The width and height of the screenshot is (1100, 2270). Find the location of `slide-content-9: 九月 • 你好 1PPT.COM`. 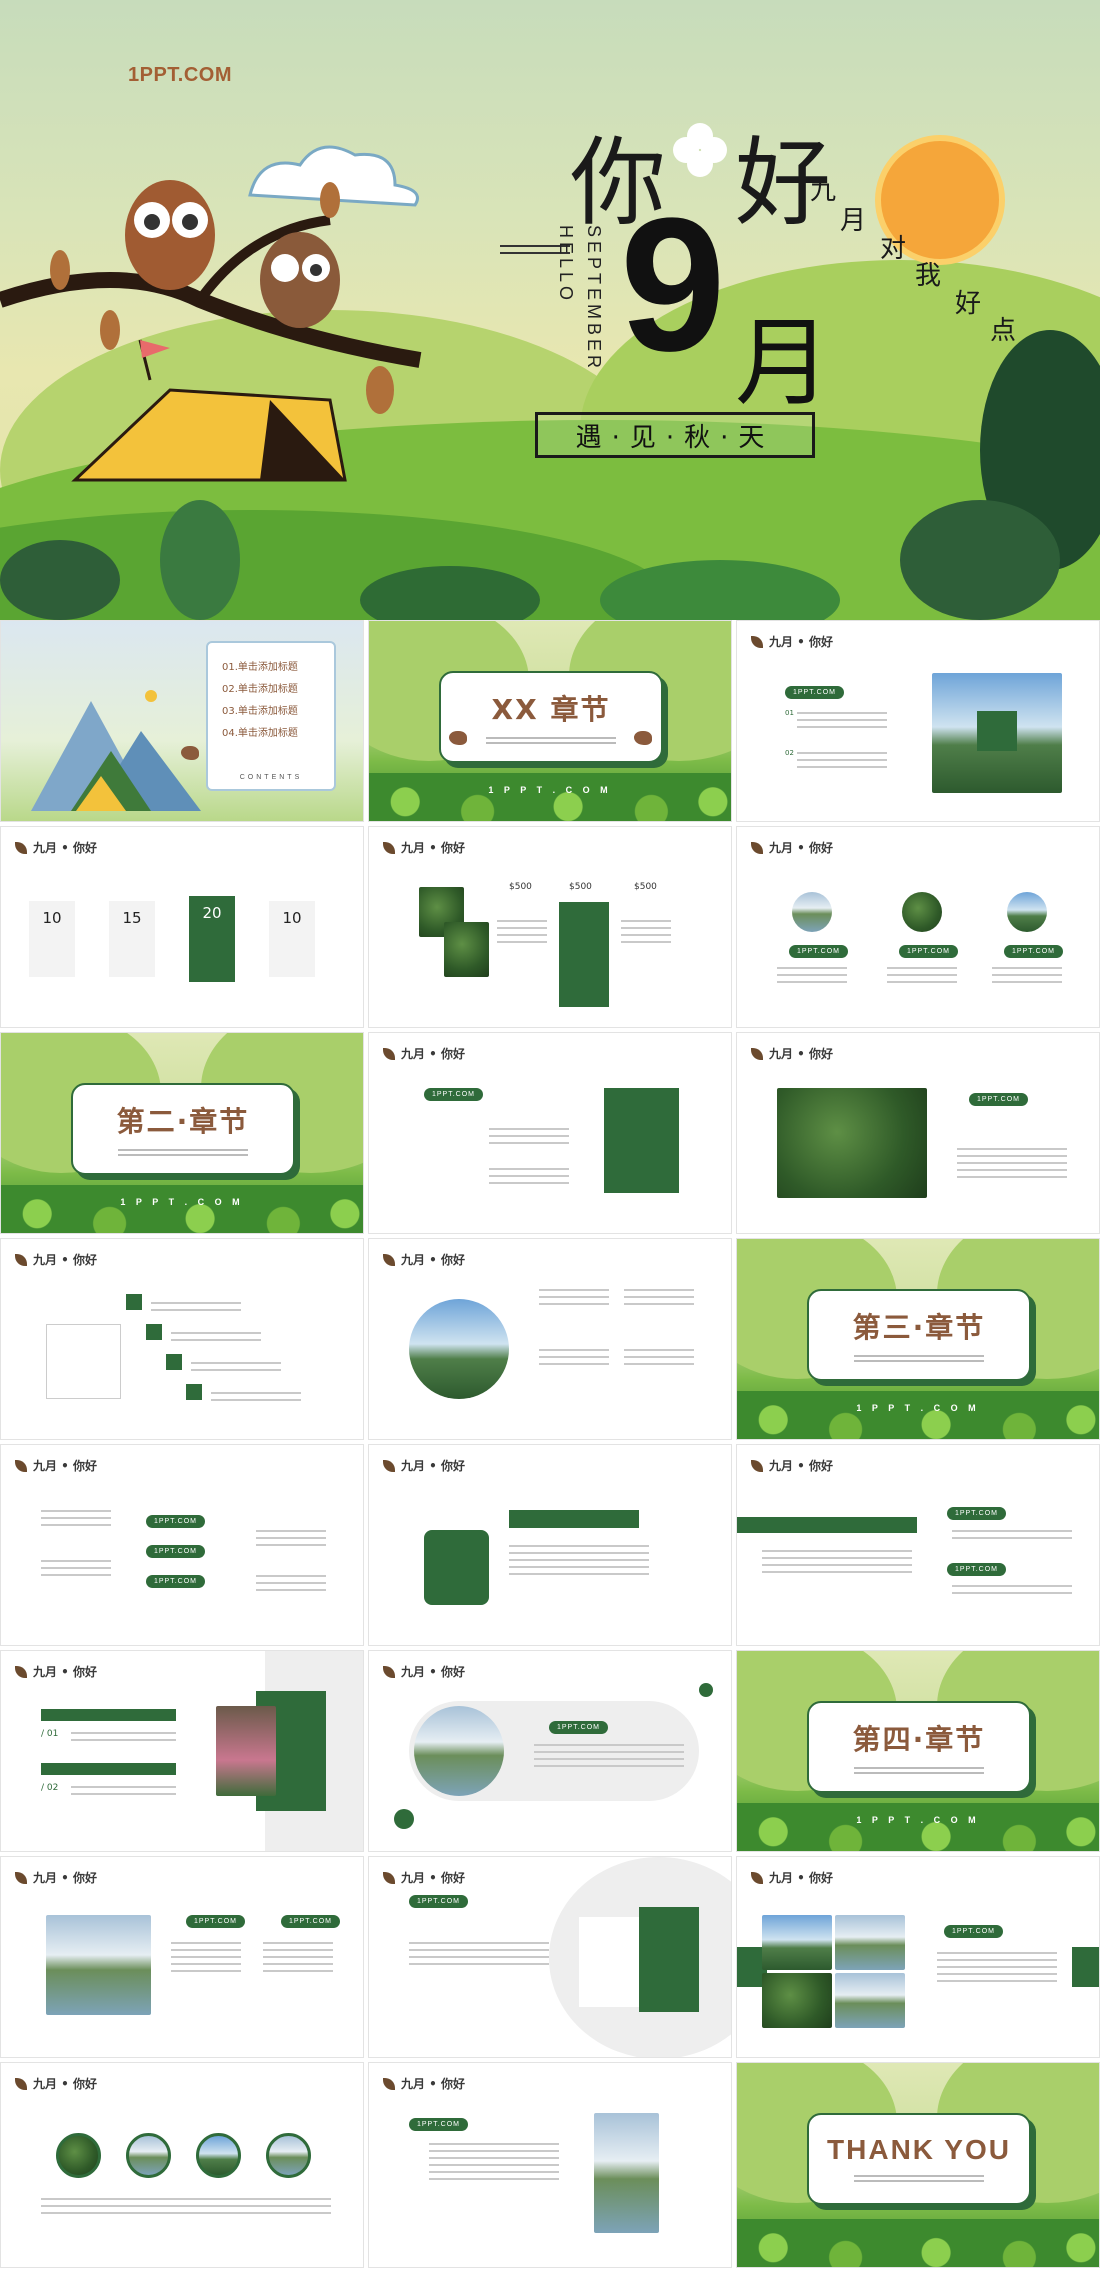

slide-content-9: 九月 • 你好 1PPT.COM is located at coordinates (918, 1133).